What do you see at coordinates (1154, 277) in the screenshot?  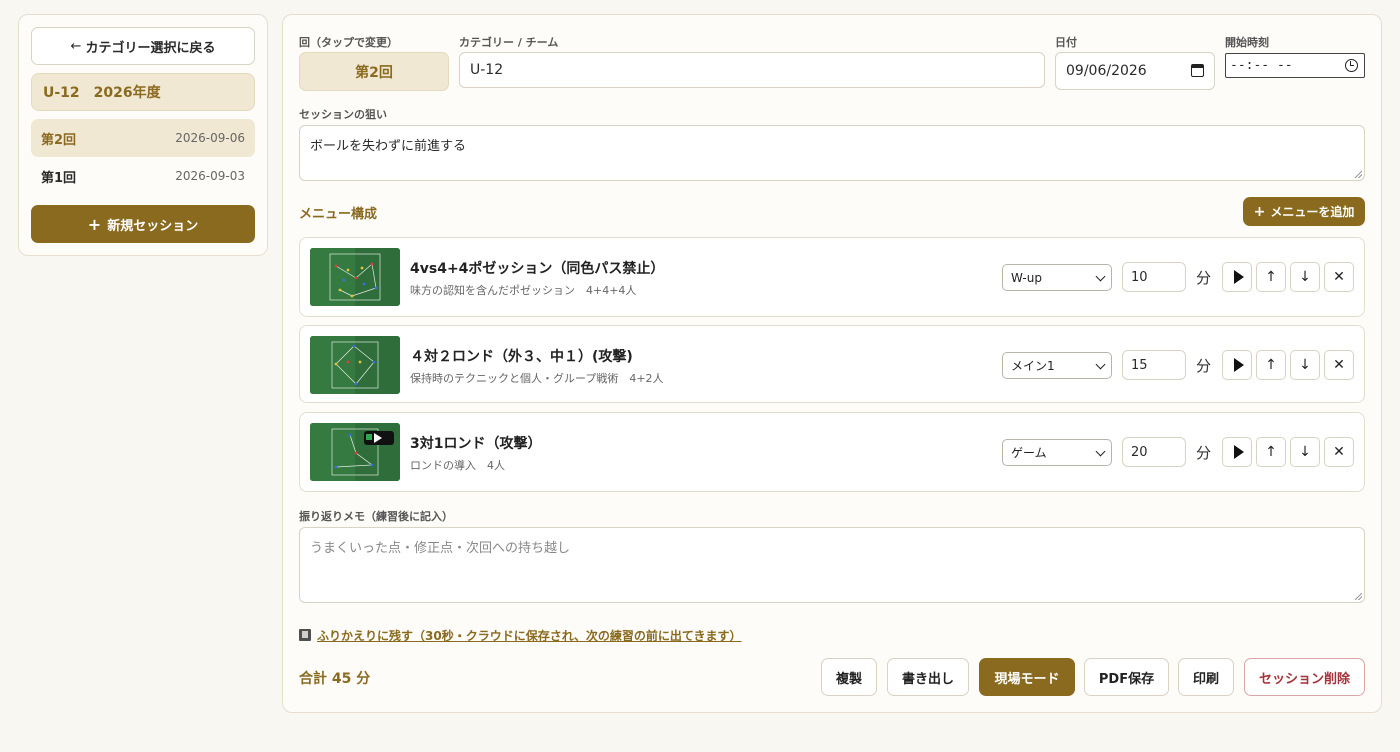 I see `minutes-input: 10` at bounding box center [1154, 277].